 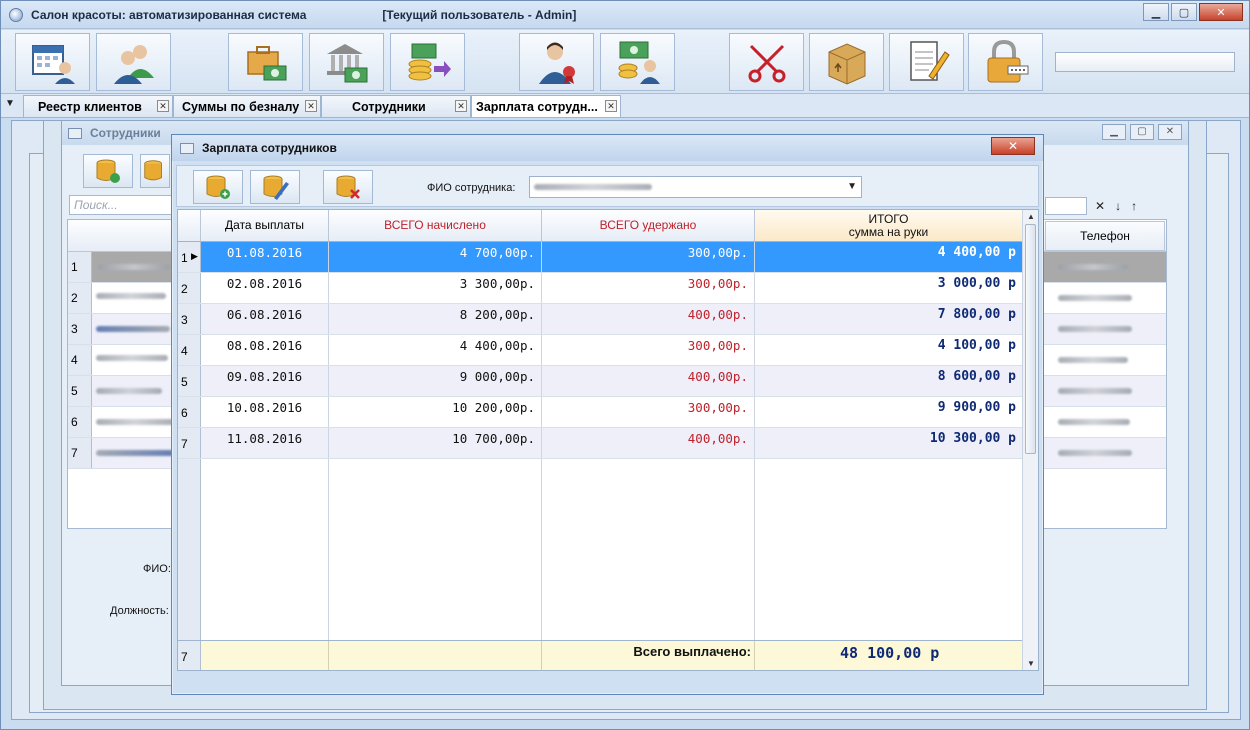 I want to click on column-header-accrued: ВСЕГО начислено, so click(x=435, y=226).